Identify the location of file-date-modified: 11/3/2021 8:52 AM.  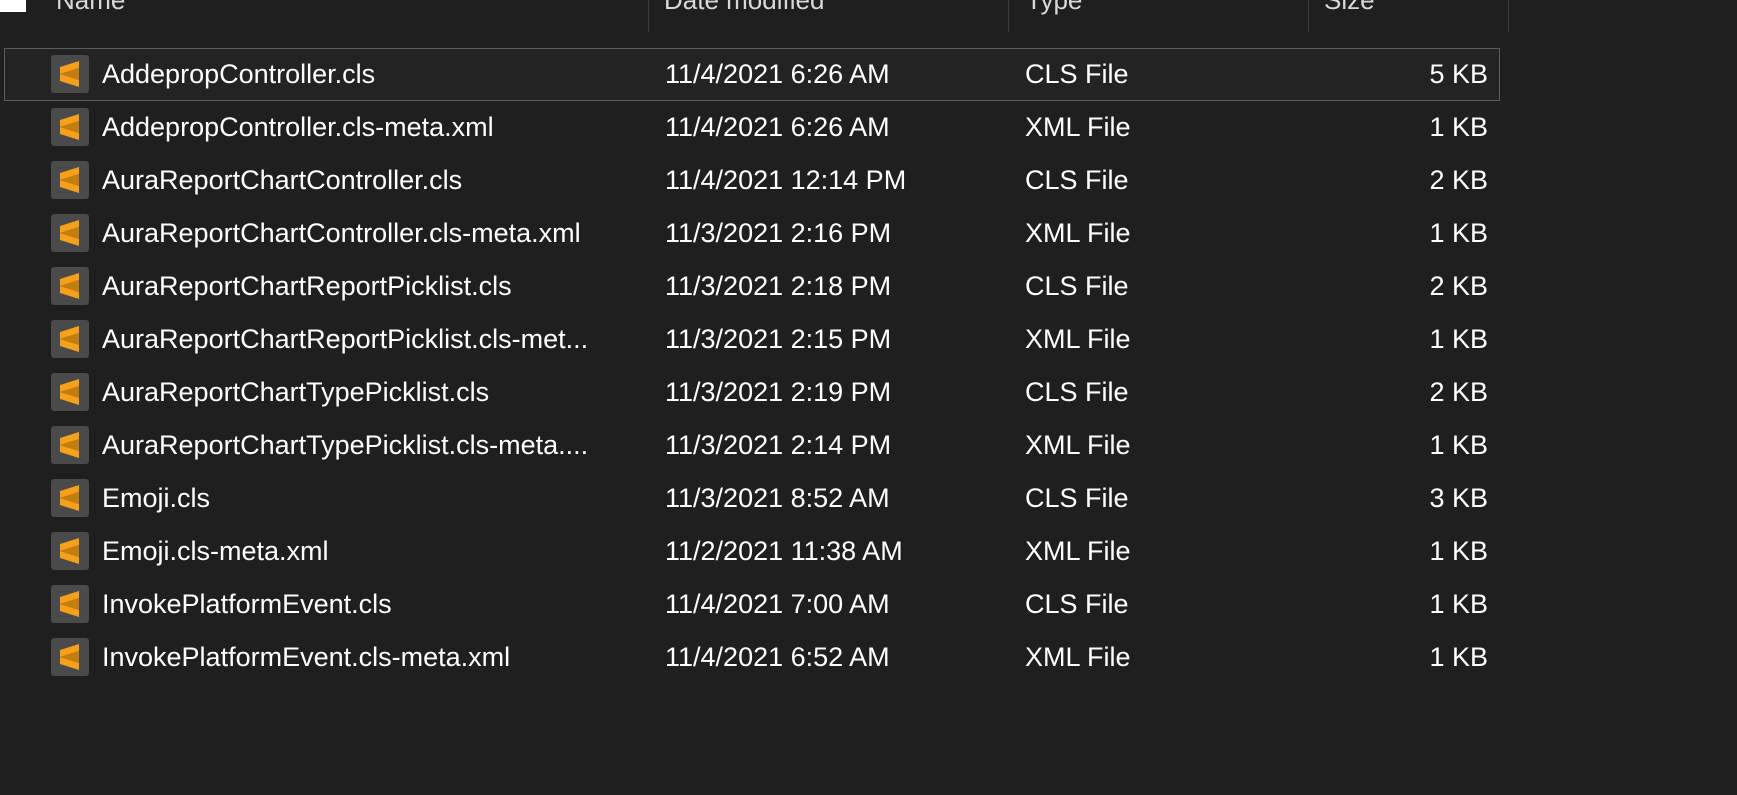
(777, 498).